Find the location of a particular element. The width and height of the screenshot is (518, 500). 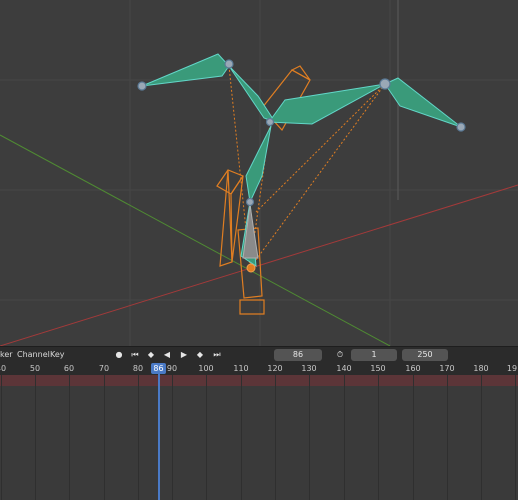

tick-label: 170 is located at coordinates (447, 368).